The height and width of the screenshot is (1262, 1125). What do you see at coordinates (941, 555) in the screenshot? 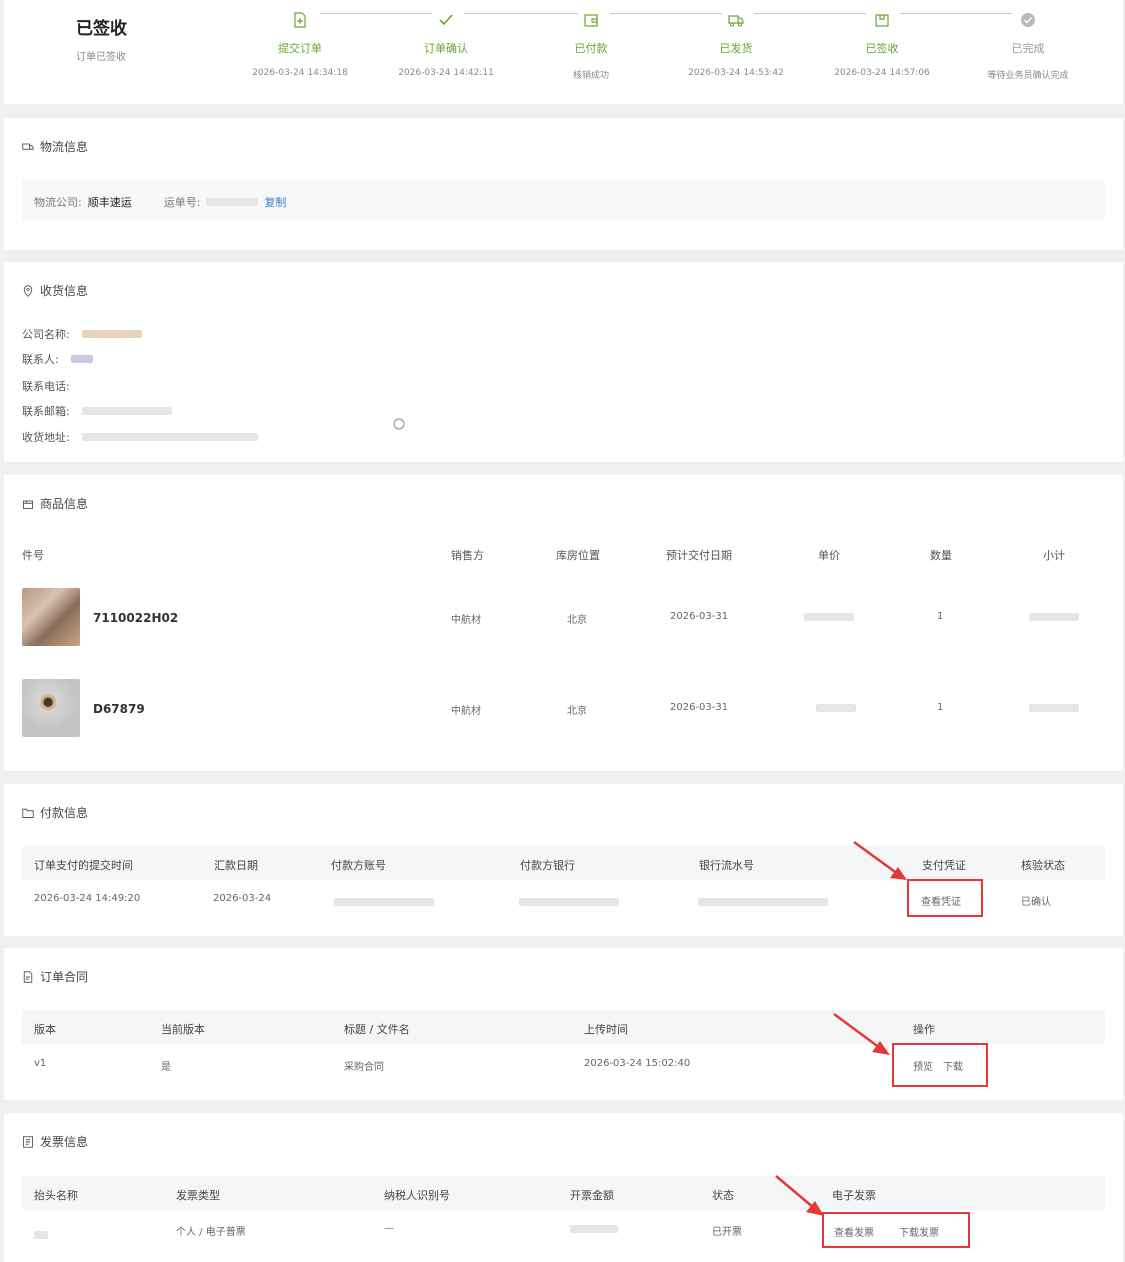
I see `col-quantity: 数量` at bounding box center [941, 555].